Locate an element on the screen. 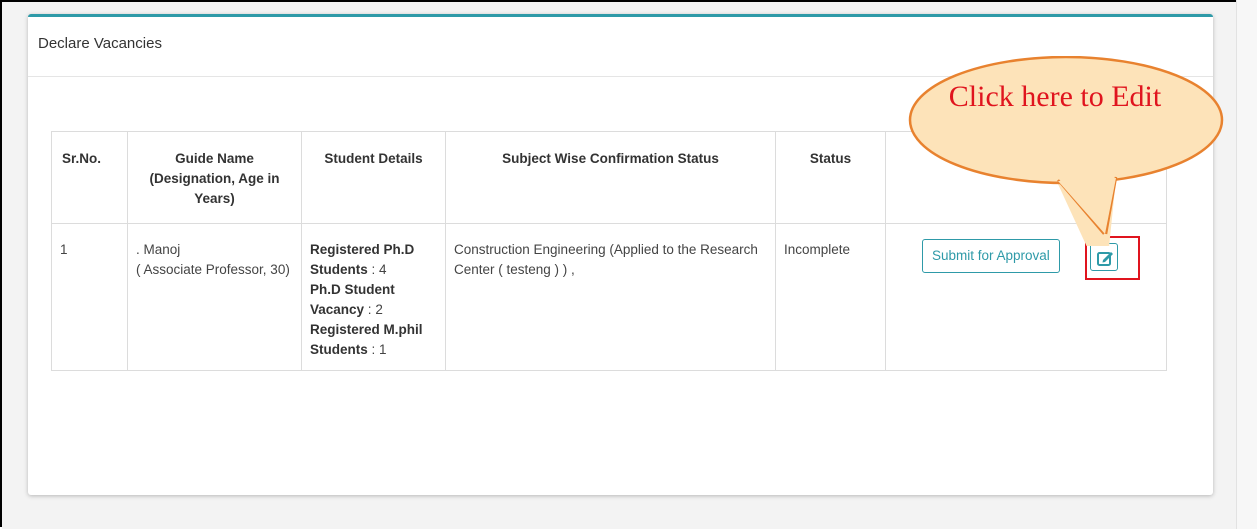 The width and height of the screenshot is (1257, 529). registered-phd-value: 4 is located at coordinates (383, 269).